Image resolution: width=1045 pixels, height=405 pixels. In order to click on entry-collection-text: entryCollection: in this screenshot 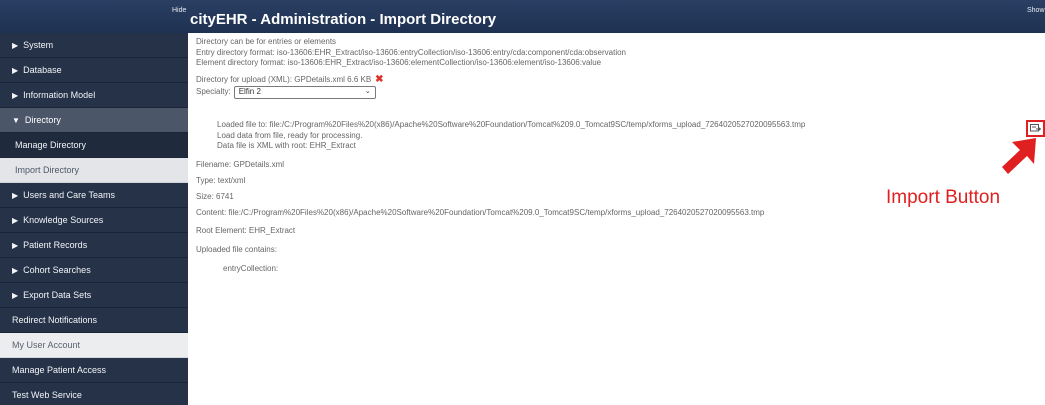, I will do `click(251, 268)`.